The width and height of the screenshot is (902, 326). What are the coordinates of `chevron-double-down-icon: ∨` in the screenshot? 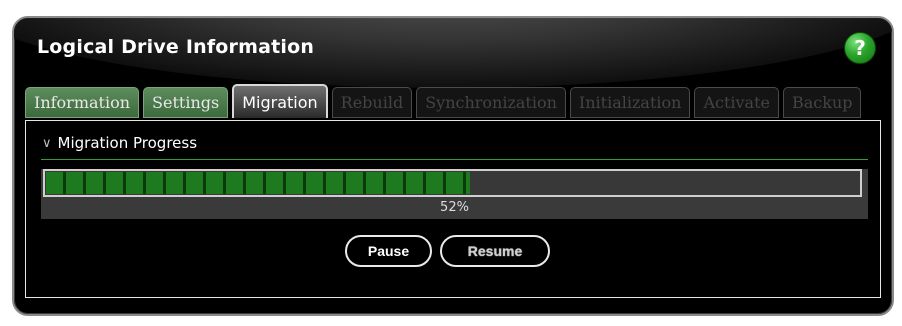 It's located at (47, 143).